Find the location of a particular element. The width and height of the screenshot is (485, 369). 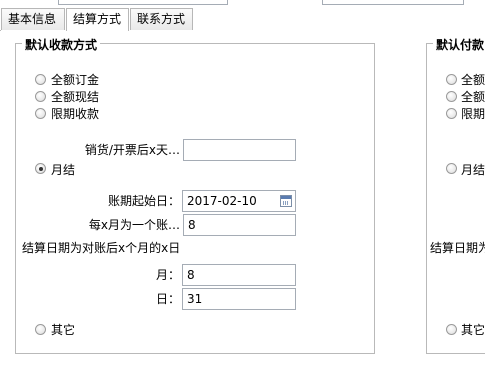

pay-label-full-cash: 全额 is located at coordinates (473, 97).